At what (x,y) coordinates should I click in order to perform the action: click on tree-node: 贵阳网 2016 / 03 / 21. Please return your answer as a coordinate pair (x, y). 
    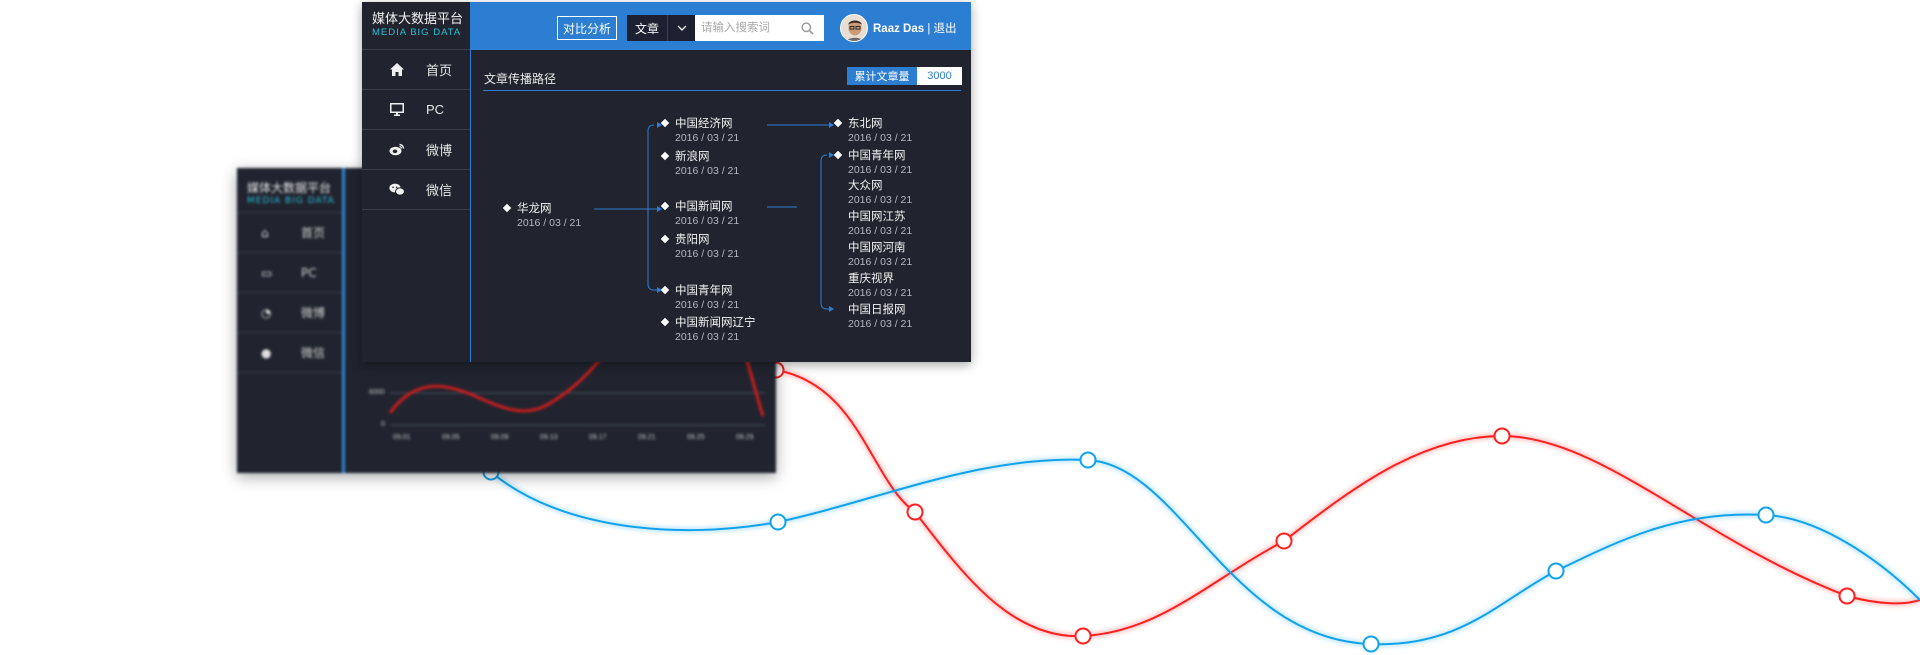
    Looking at the image, I should click on (699, 247).